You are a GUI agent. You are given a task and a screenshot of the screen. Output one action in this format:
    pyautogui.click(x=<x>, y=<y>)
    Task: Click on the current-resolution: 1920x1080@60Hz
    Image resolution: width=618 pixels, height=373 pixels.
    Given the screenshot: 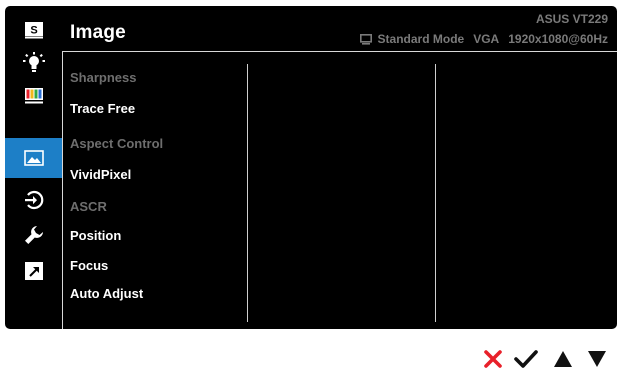 What is the action you would take?
    pyautogui.click(x=558, y=39)
    